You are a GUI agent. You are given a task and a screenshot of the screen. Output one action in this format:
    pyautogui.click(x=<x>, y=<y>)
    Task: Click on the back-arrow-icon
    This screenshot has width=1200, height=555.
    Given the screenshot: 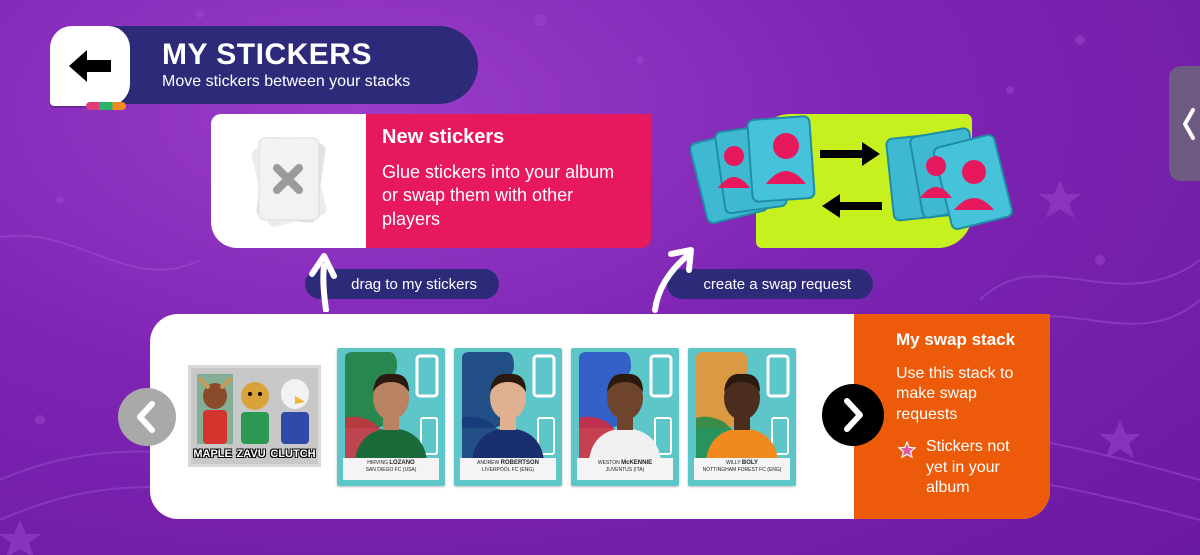 What is the action you would take?
    pyautogui.click(x=90, y=66)
    